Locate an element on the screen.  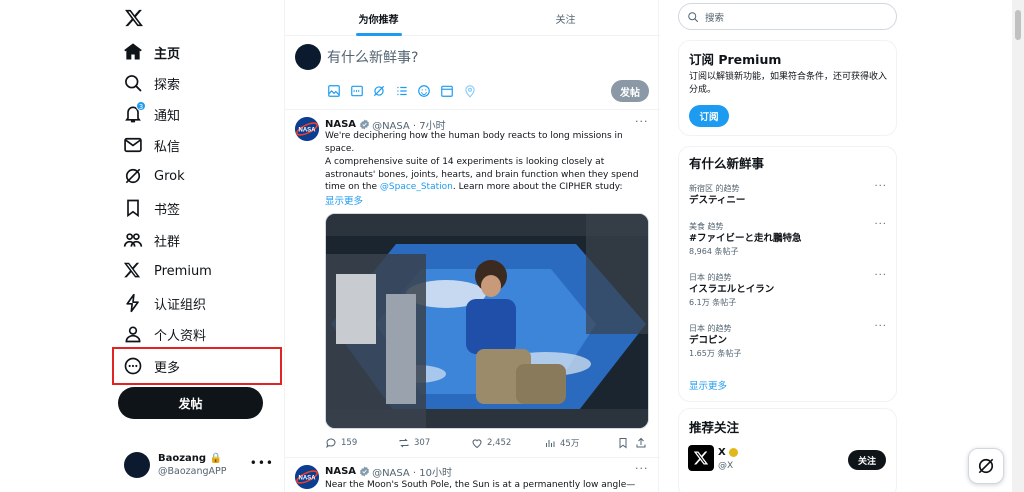
post-button: 发帖 is located at coordinates (190, 403).